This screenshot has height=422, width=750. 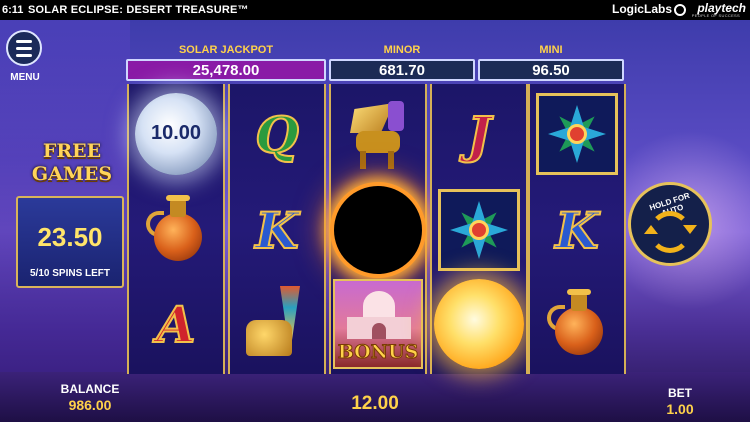 What do you see at coordinates (375, 403) in the screenshot?
I see `win-value: 12.00` at bounding box center [375, 403].